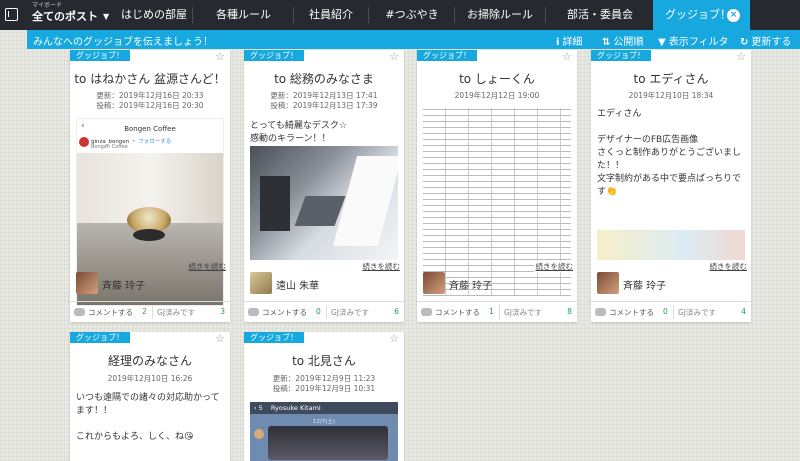  I want to click on chat-back: ‹ 5, so click(258, 408).